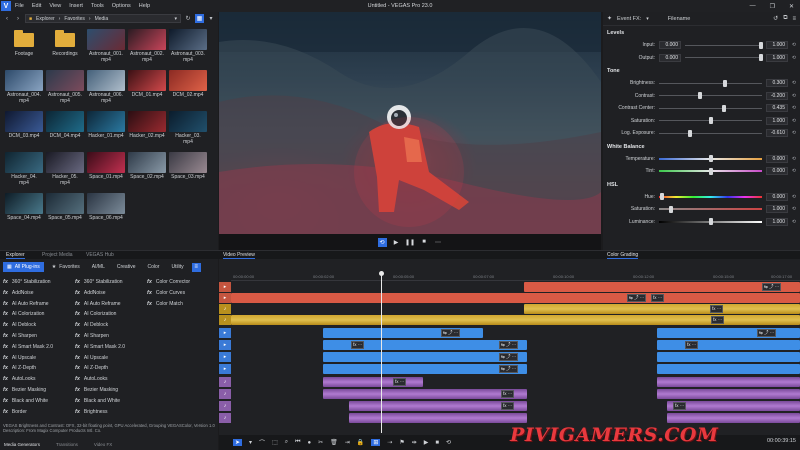 This screenshot has width=800, height=450. Describe the element at coordinates (100, 347) in the screenshot. I see `plugin-item: fx AI Smart Mask 2.0` at that location.